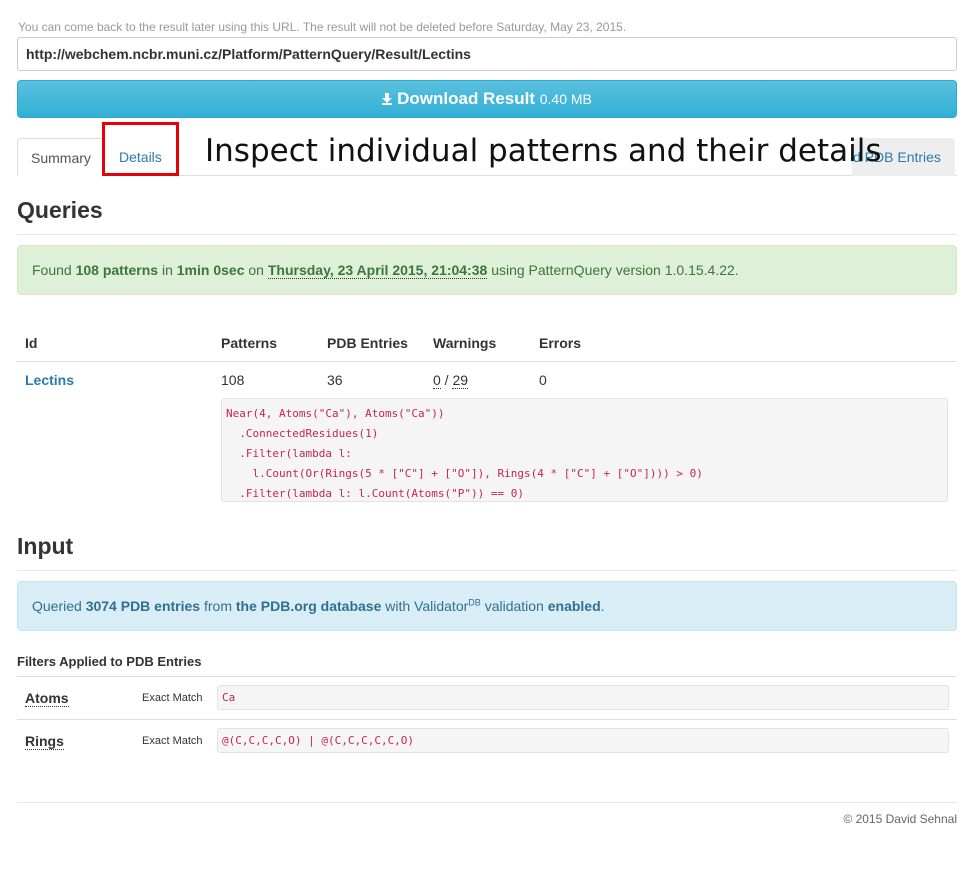 Image resolution: width=968 pixels, height=882 pixels. Describe the element at coordinates (256, 270) in the screenshot. I see `alert-text: on` at that location.